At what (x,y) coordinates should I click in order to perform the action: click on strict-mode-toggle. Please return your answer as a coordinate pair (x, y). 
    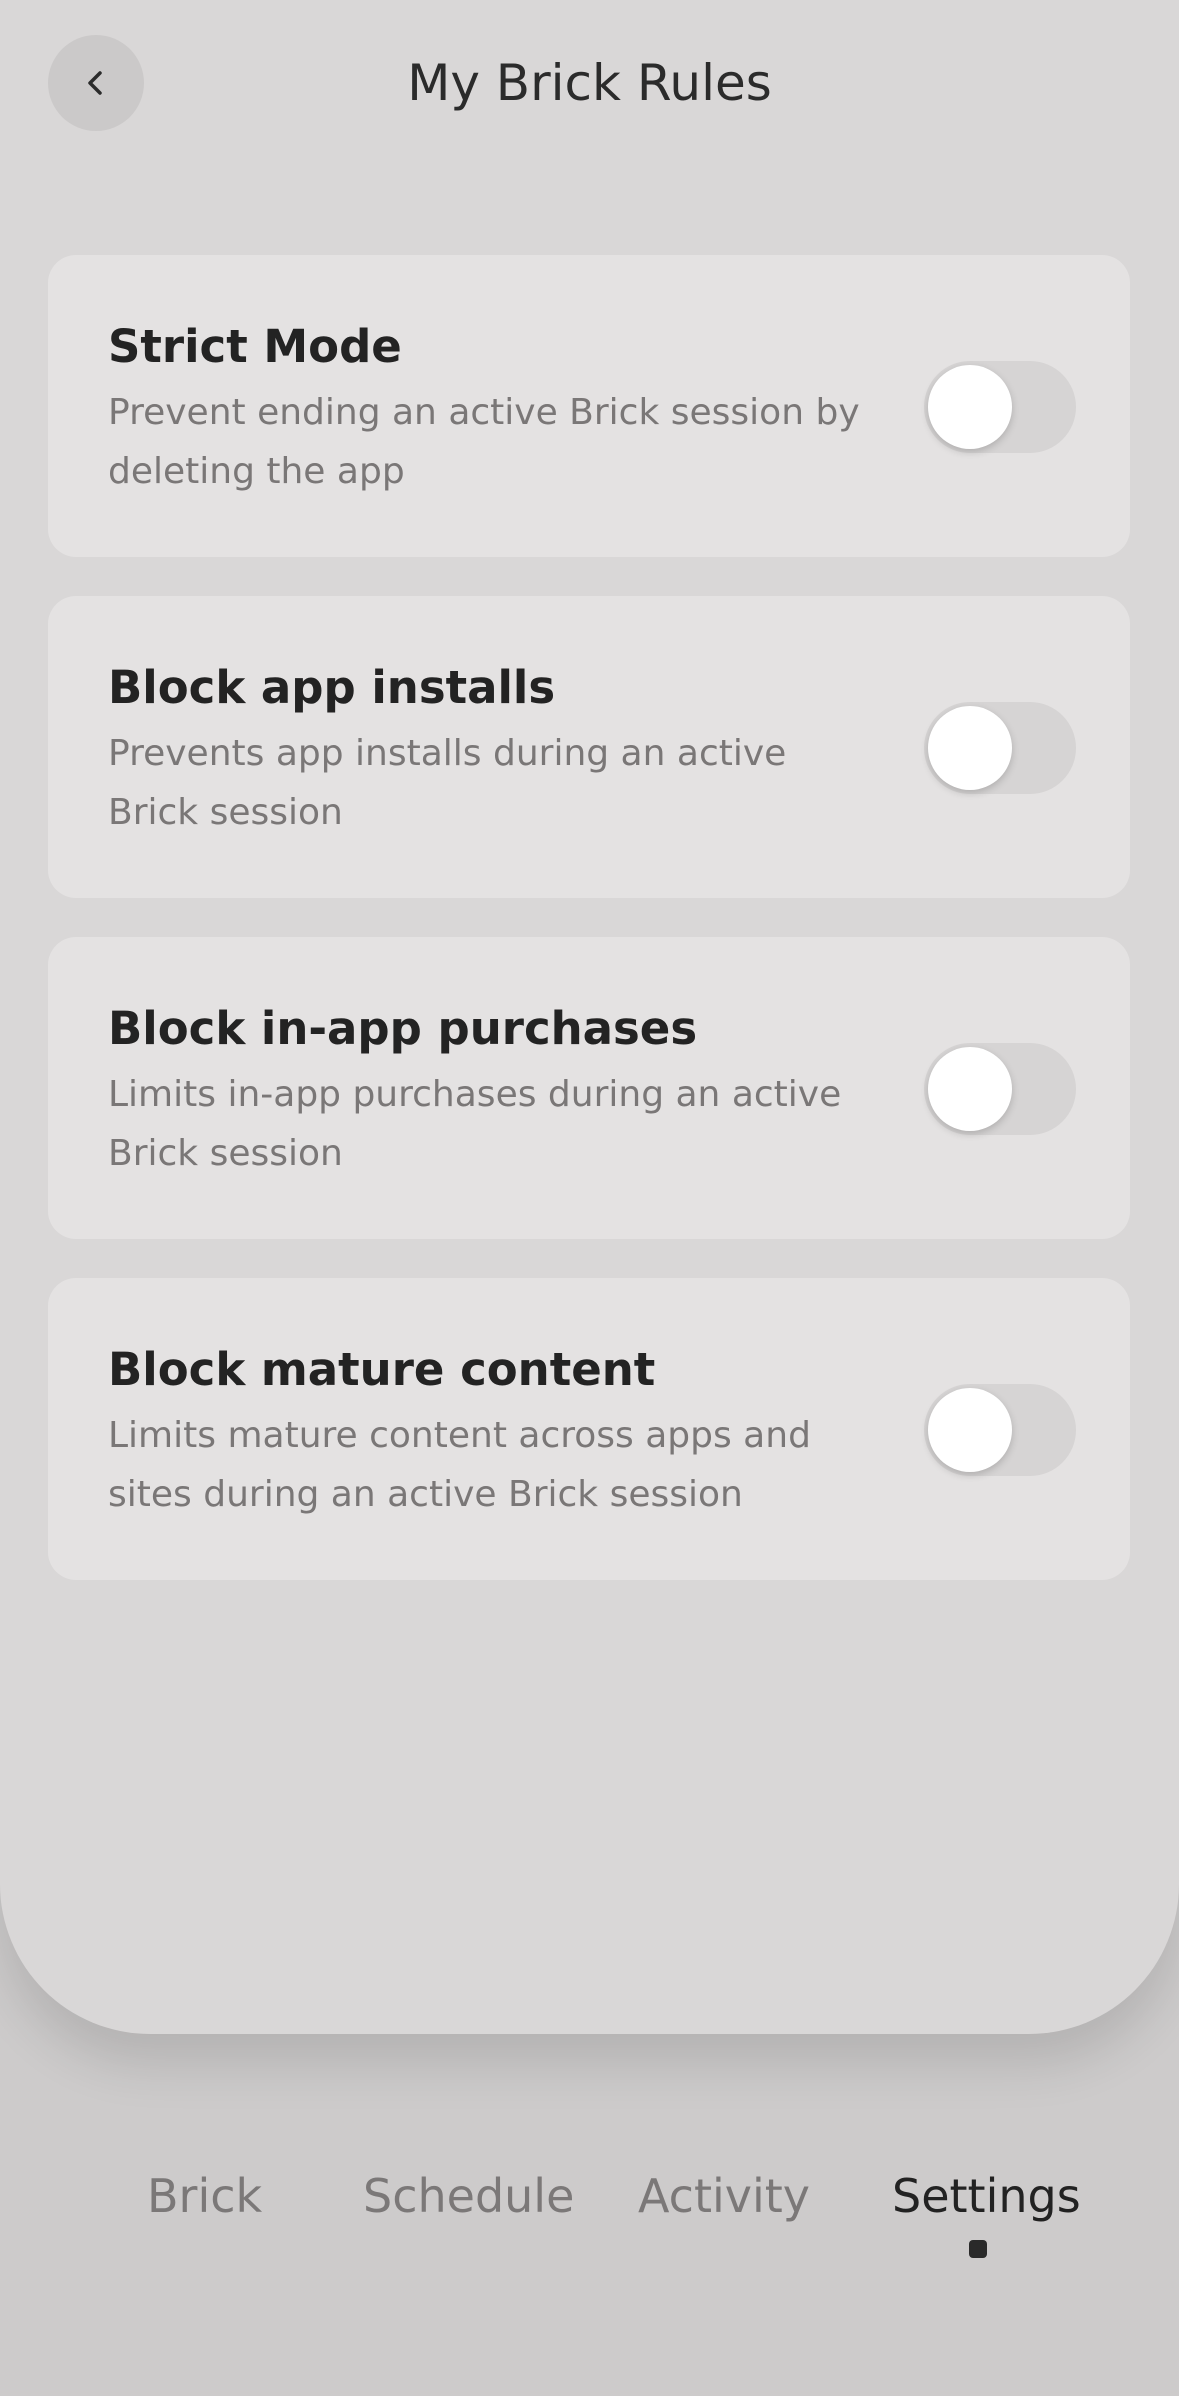
    Looking at the image, I should click on (1000, 407).